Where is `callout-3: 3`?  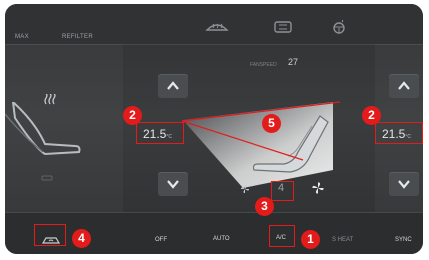 callout-3: 3 is located at coordinates (264, 206).